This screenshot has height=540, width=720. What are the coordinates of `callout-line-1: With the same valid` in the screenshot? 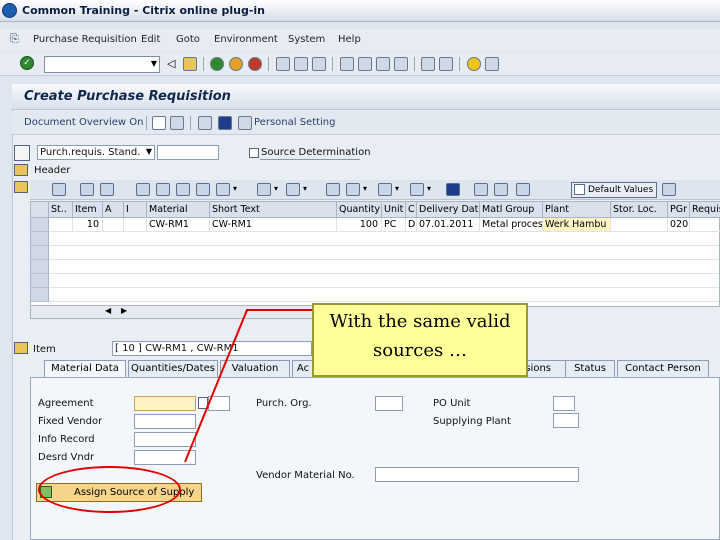 It's located at (420, 321).